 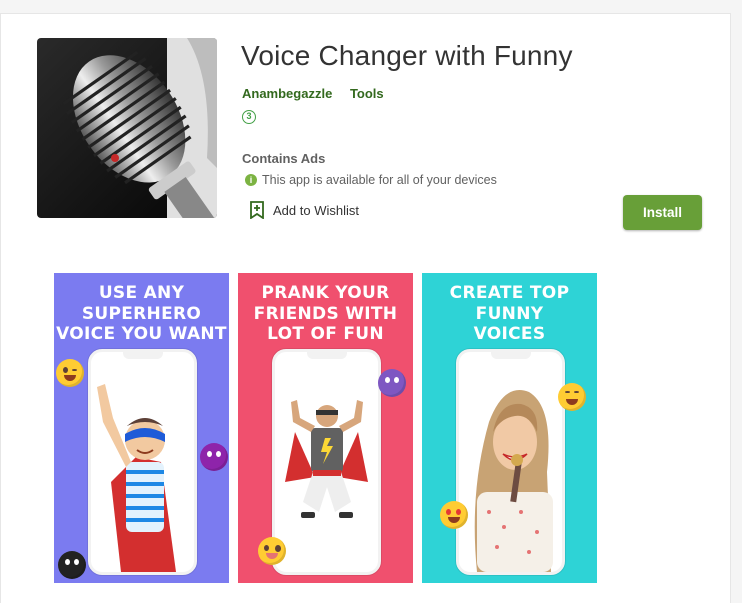 What do you see at coordinates (572, 397) in the screenshot?
I see `laughing-emoji-icon` at bounding box center [572, 397].